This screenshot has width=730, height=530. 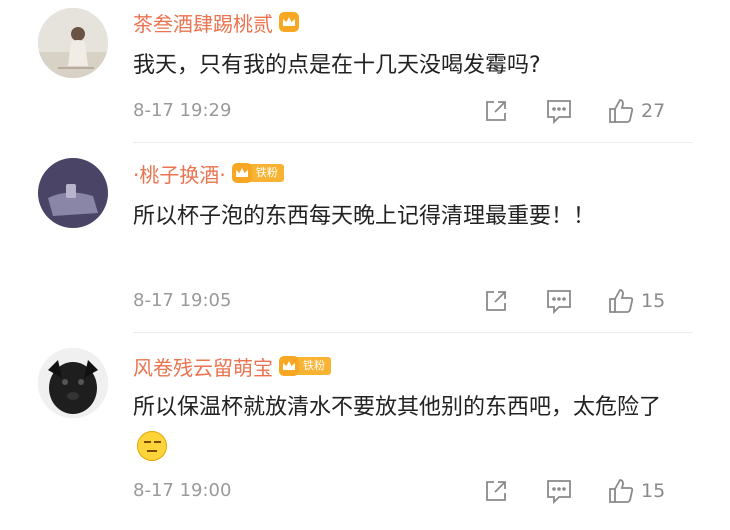 What do you see at coordinates (337, 65) in the screenshot?
I see `comment-text: 我天，只有我的点是在十几天没喝发霉吗?` at bounding box center [337, 65].